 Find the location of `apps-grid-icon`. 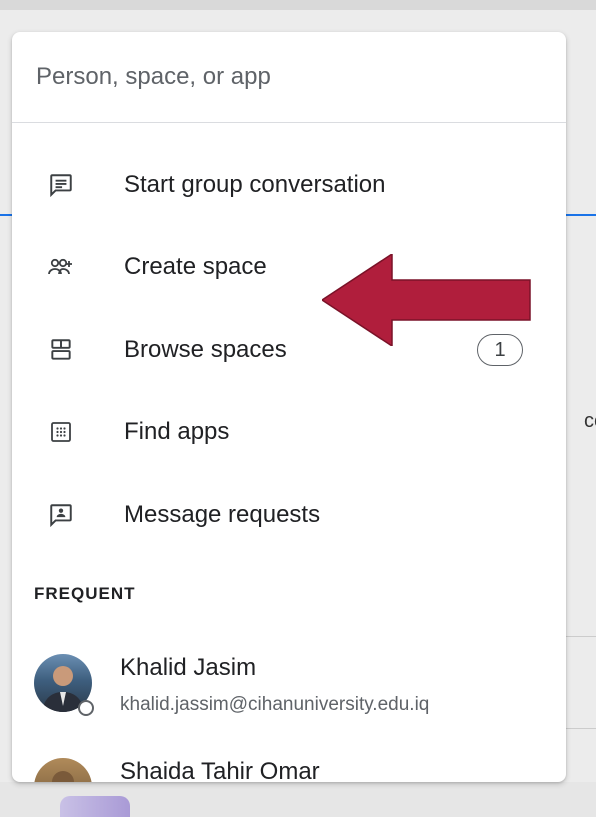

apps-grid-icon is located at coordinates (61, 432).